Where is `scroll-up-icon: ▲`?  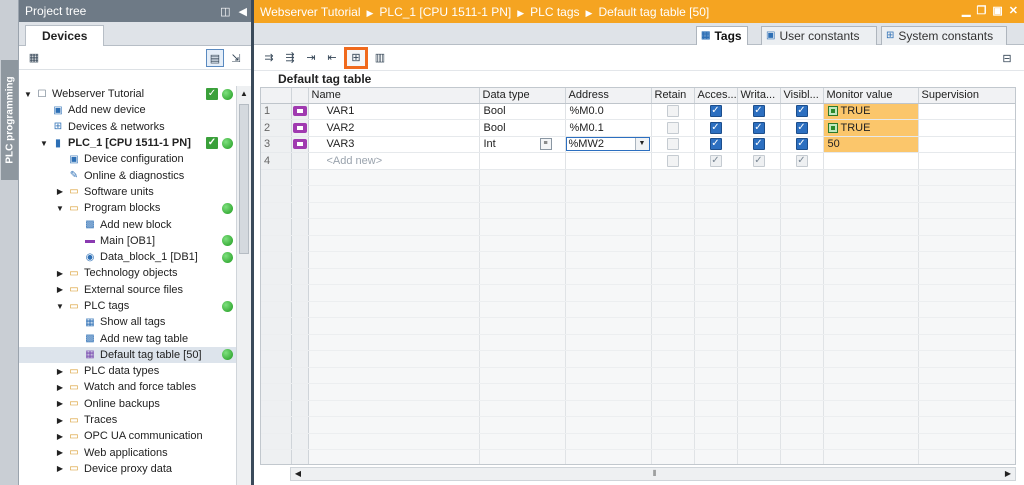 scroll-up-icon: ▲ is located at coordinates (244, 94).